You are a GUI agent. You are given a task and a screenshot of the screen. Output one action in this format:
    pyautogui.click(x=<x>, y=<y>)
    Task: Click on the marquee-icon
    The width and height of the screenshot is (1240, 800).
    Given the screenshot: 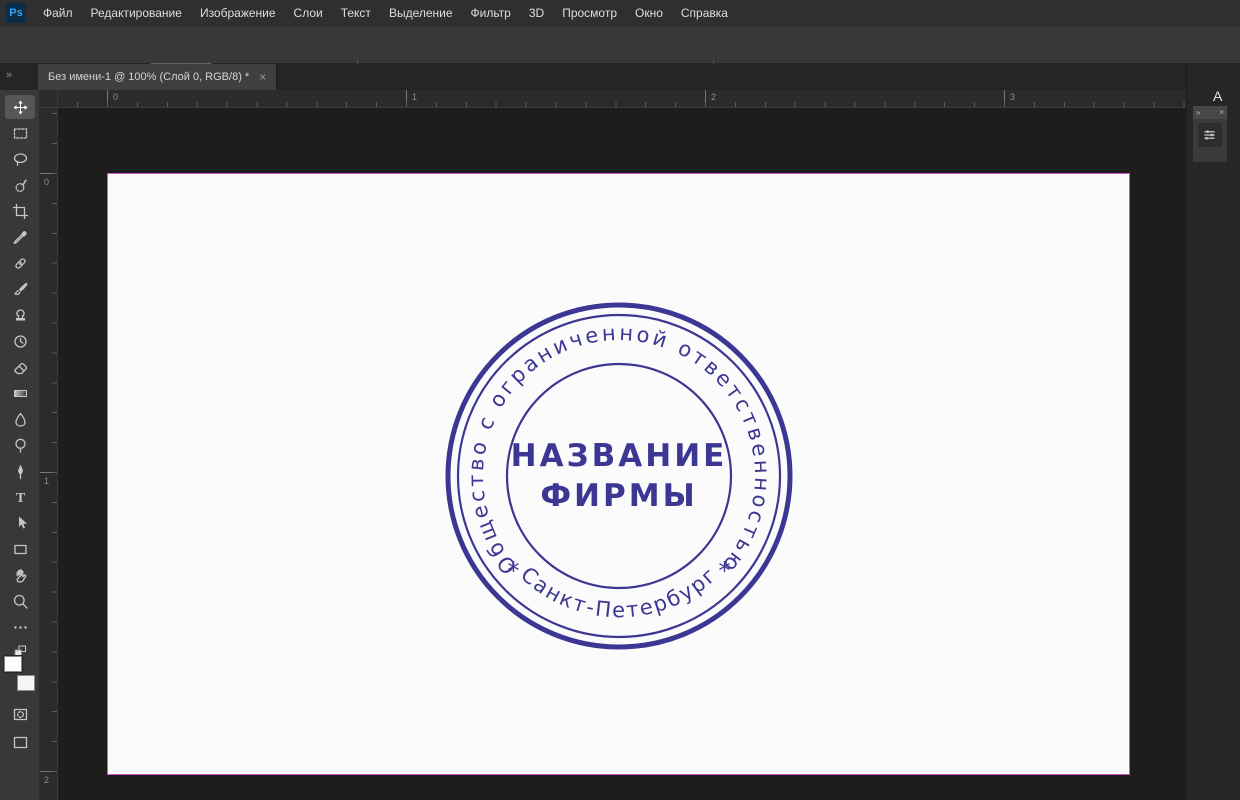 What is the action you would take?
    pyautogui.click(x=20, y=133)
    